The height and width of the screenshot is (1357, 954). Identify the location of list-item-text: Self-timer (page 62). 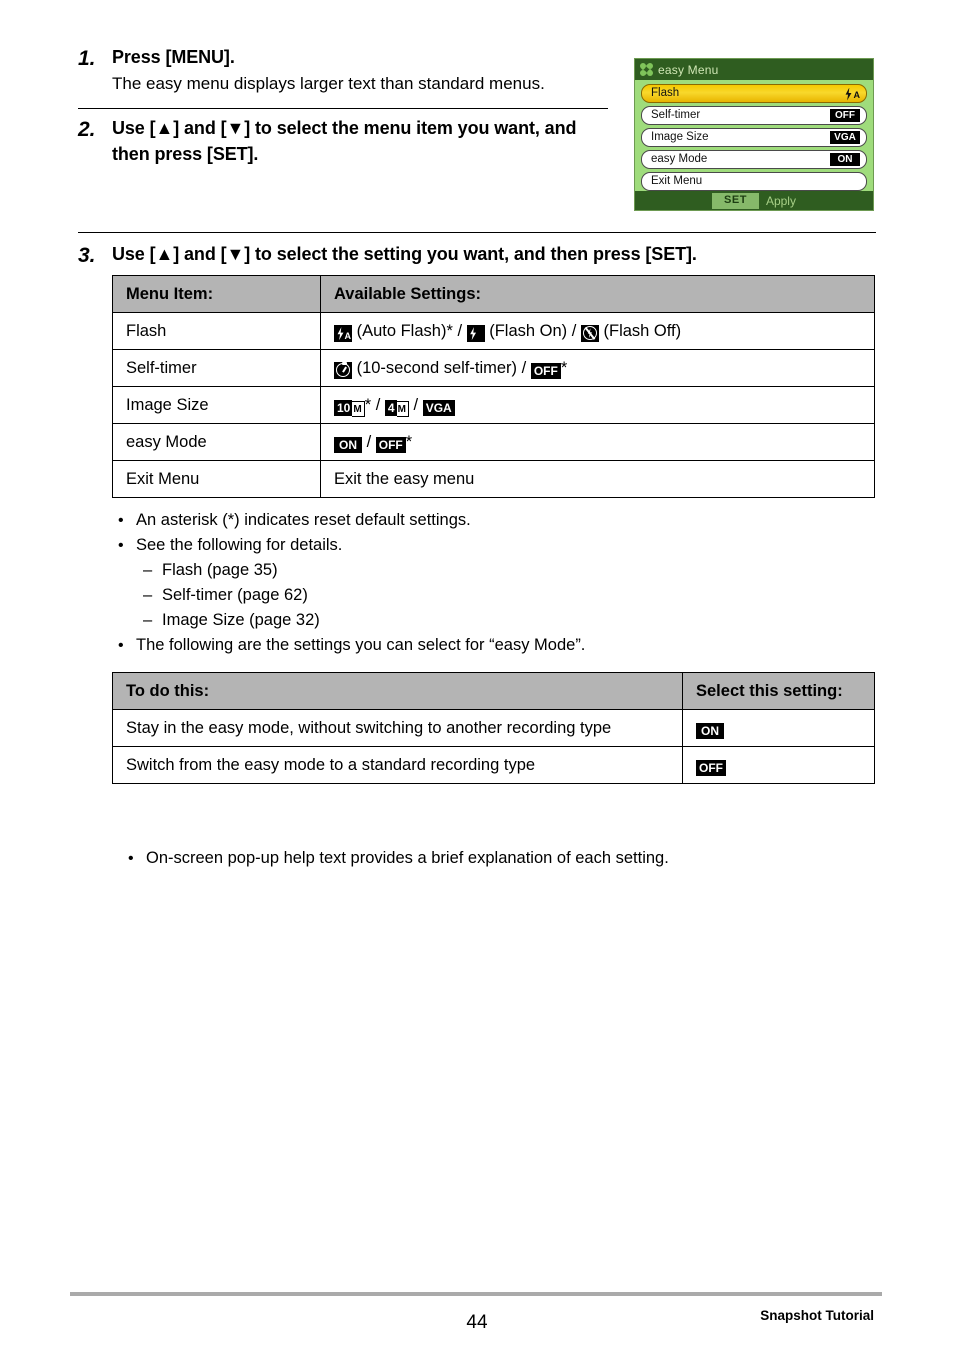
(235, 595).